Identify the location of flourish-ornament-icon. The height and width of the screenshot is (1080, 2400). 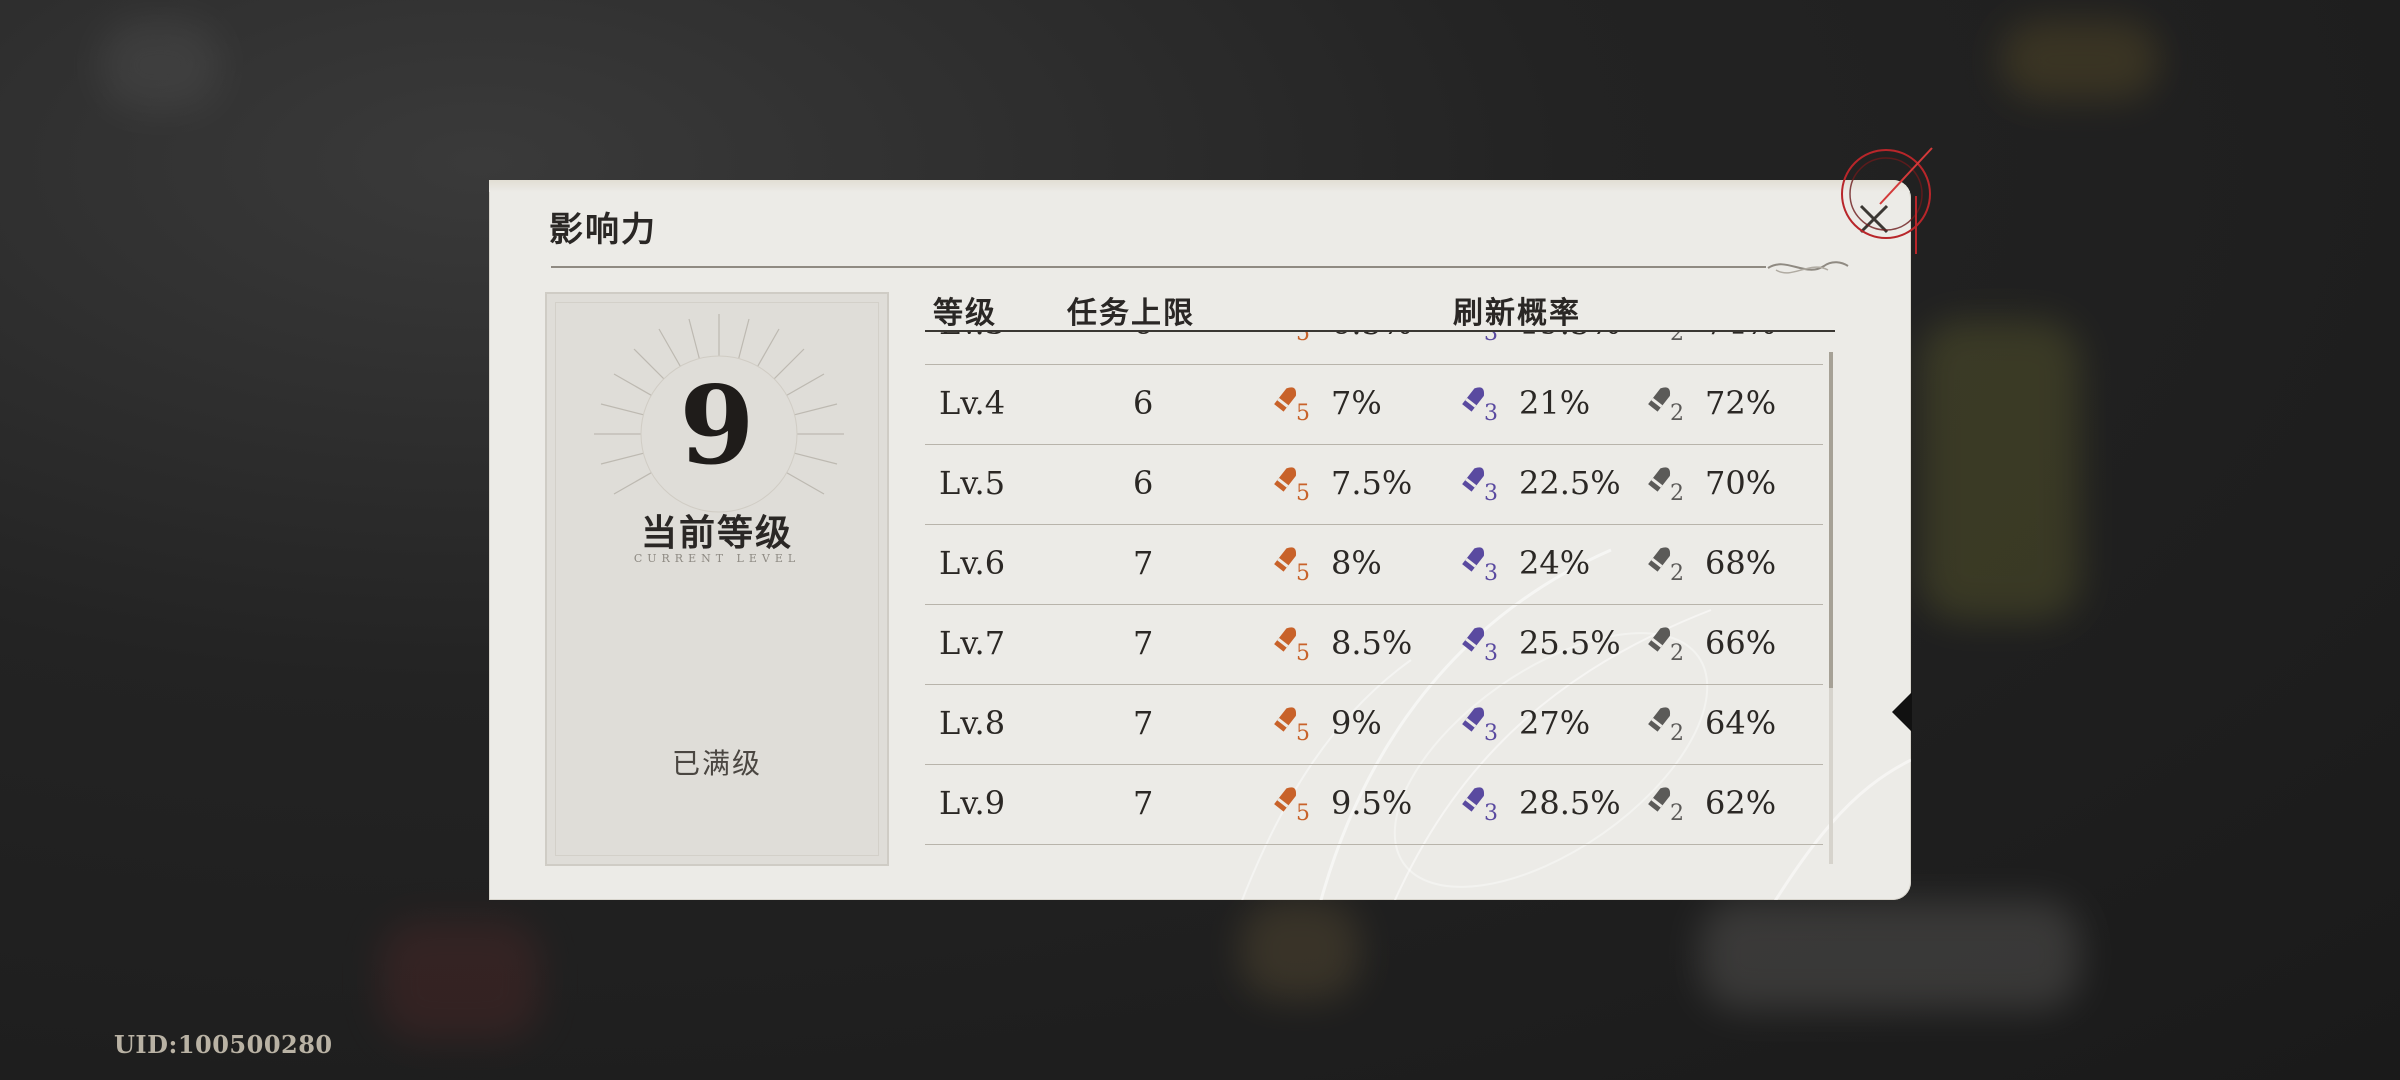
(1808, 267).